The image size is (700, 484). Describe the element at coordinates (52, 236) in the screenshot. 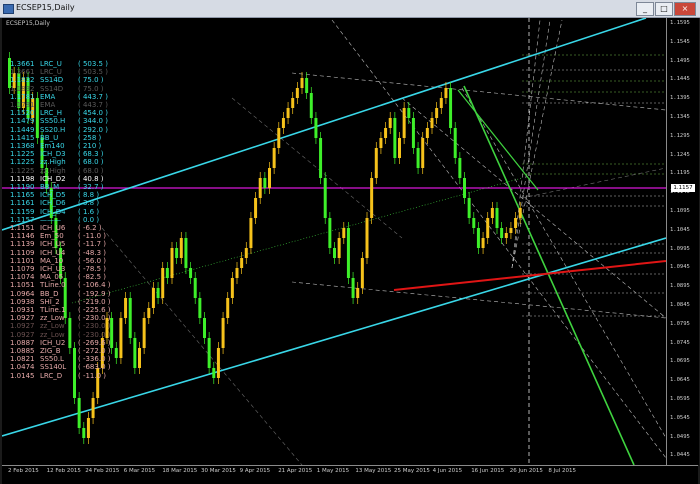

I see `legend-name: Em_50` at that location.